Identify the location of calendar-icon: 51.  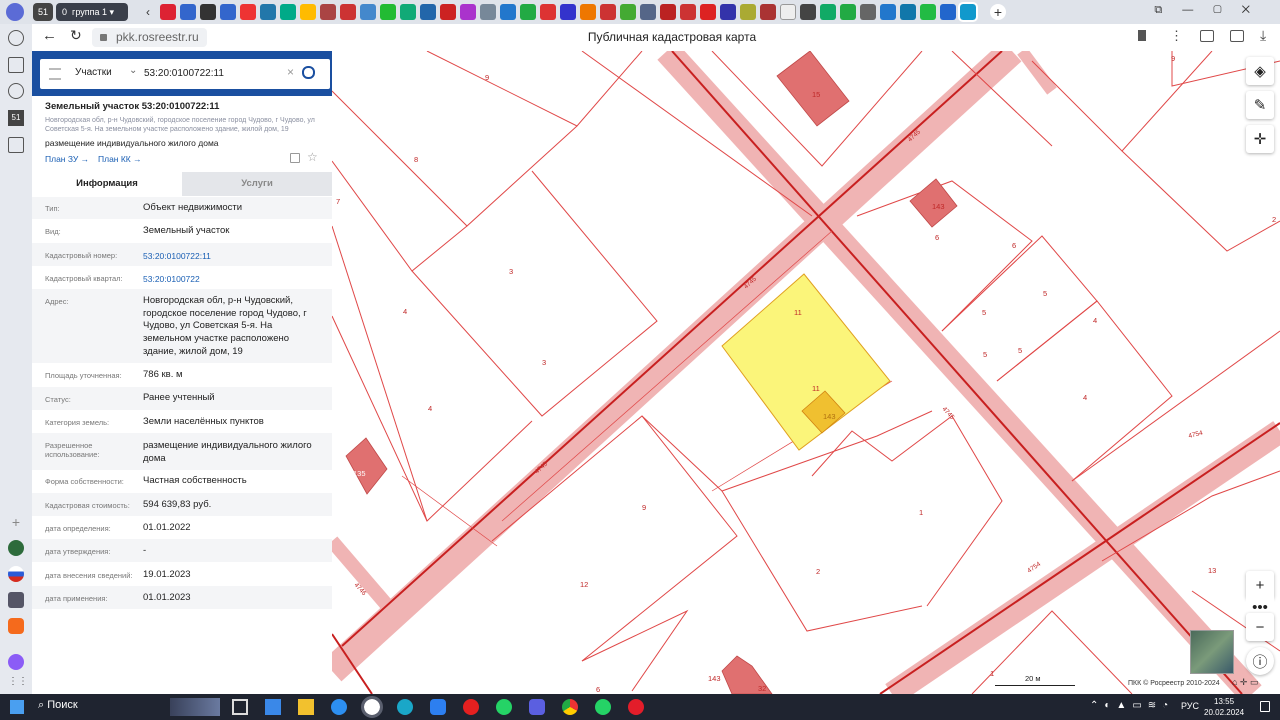
(16, 118).